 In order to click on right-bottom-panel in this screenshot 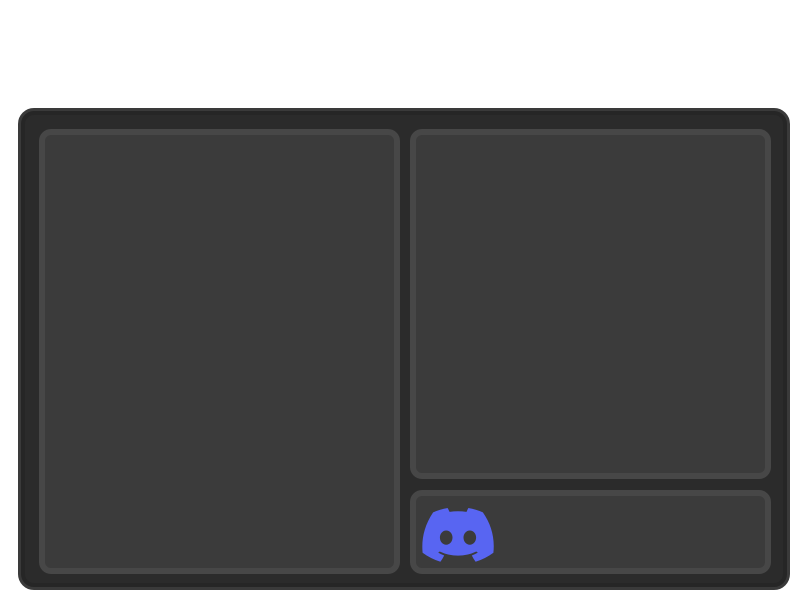, I will do `click(590, 532)`.